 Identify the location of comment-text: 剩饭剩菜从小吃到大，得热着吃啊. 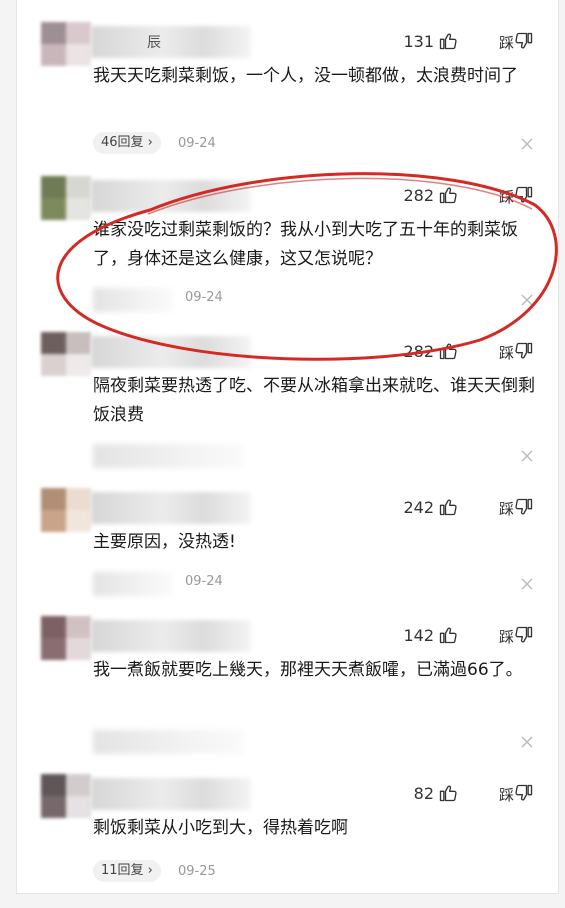
(220, 828).